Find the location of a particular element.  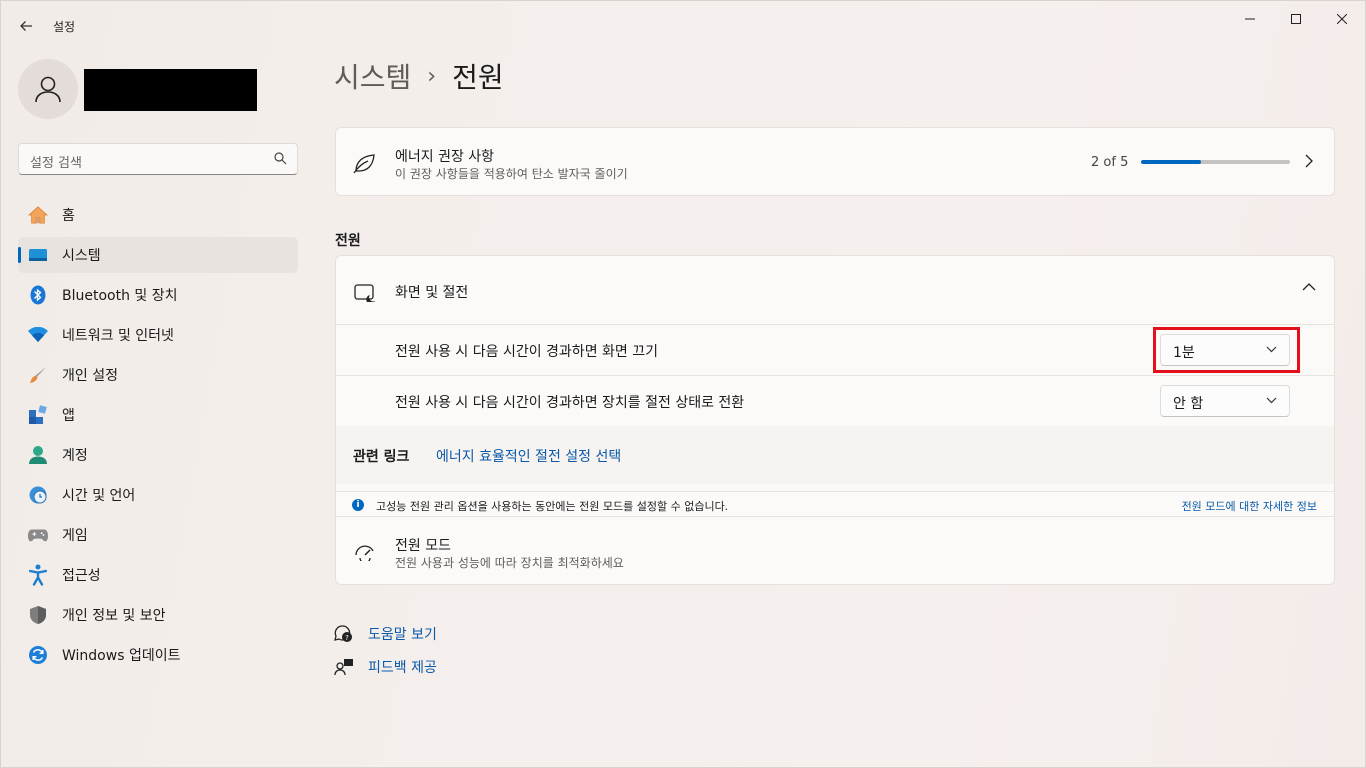

feedback-label: 피드백 제공 is located at coordinates (402, 667).